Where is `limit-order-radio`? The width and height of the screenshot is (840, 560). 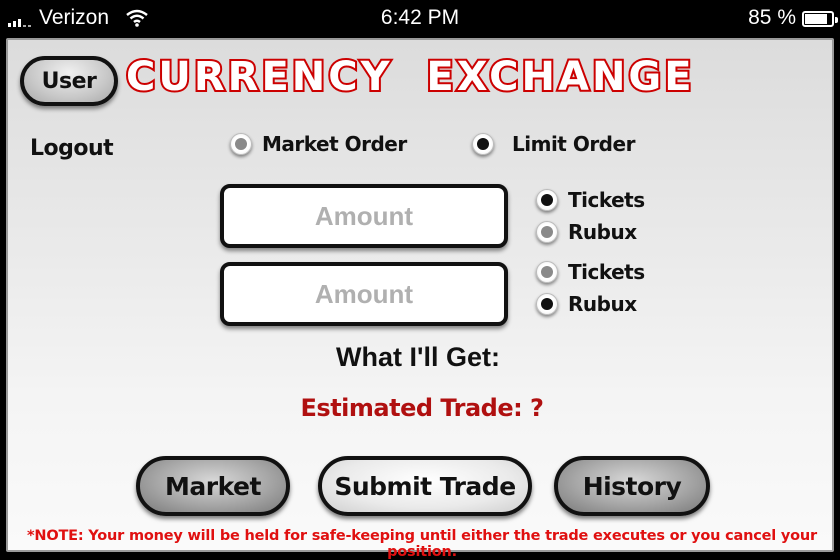 limit-order-radio is located at coordinates (483, 144).